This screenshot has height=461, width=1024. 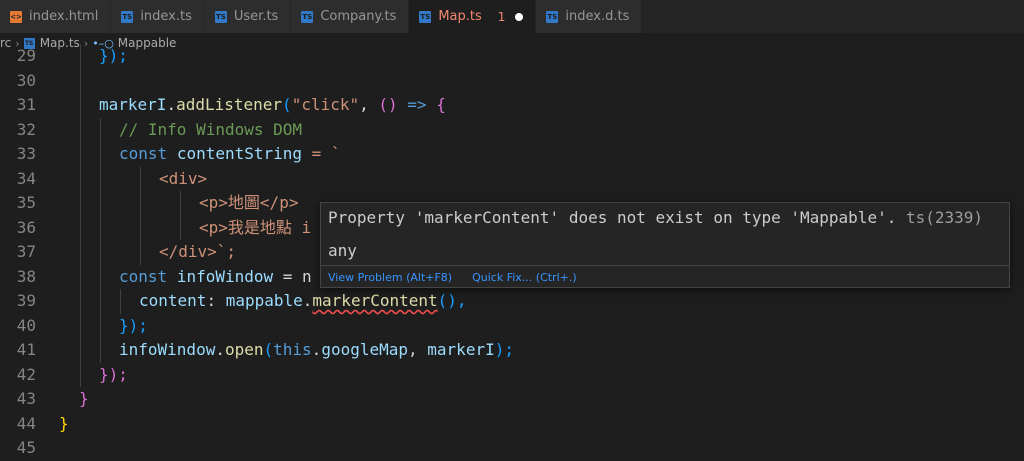 I want to click on line-number: 35, so click(x=26, y=202).